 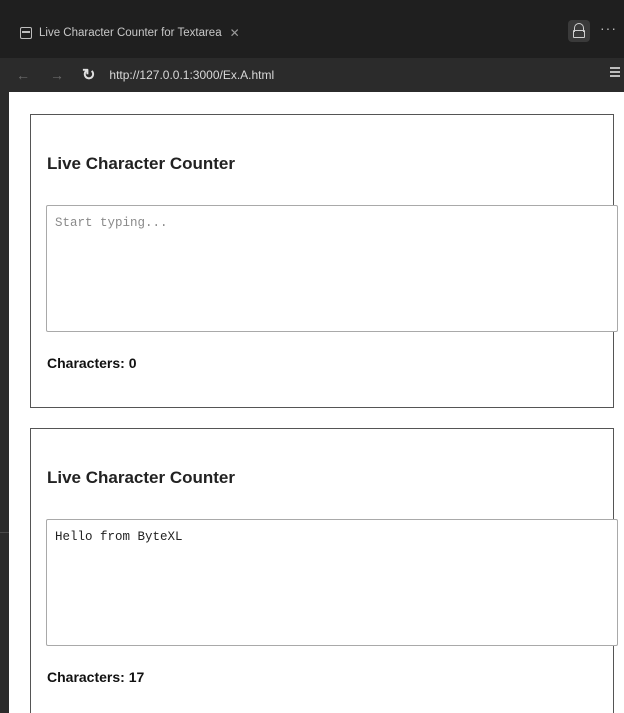 What do you see at coordinates (312, 75) in the screenshot?
I see `address-bar: ← → ↻ http://127.0.0.1:3000/Ex.A.html` at bounding box center [312, 75].